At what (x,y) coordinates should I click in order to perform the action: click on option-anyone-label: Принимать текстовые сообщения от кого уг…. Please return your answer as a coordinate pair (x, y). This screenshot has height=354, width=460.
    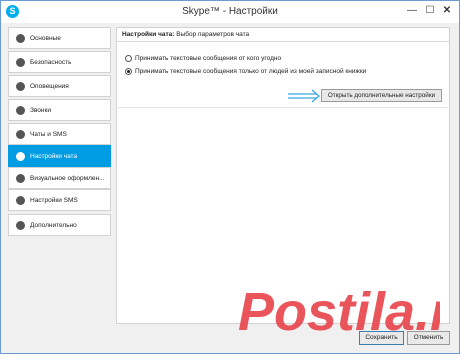
    Looking at the image, I should click on (208, 58).